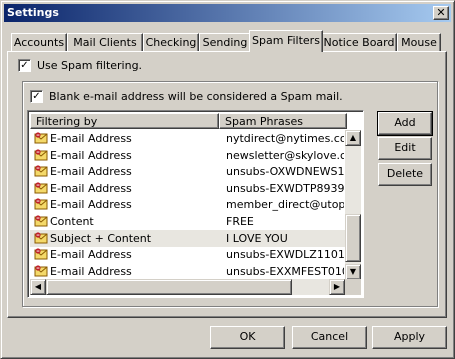  I want to click on horizontal-scrollbar: ◀ ▶, so click(187, 287).